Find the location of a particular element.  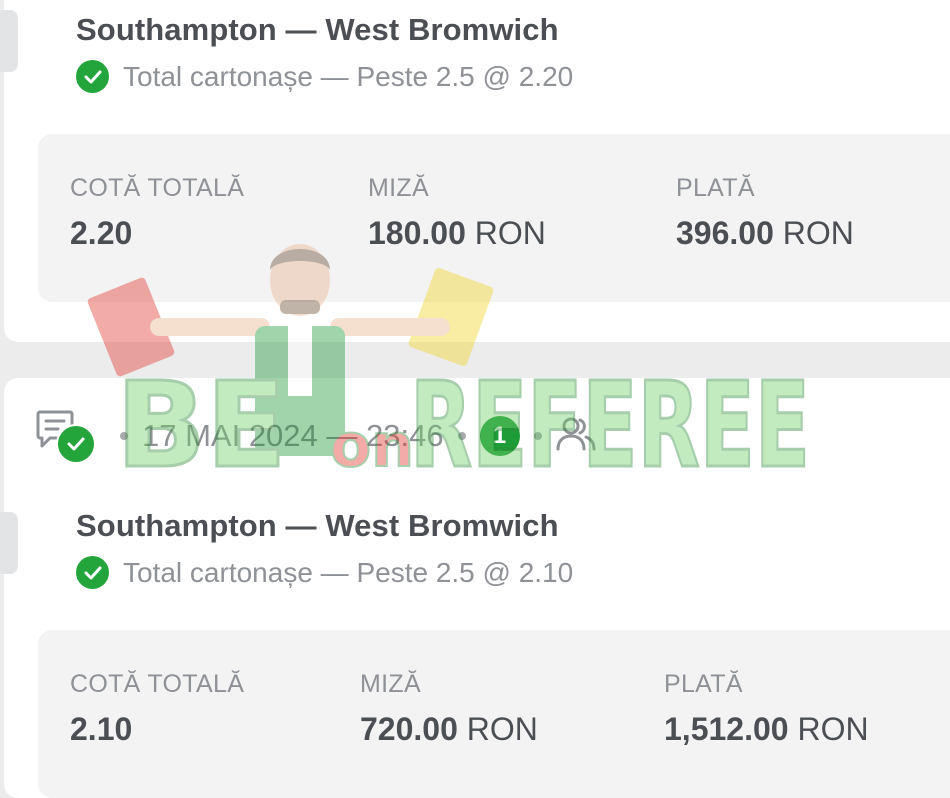

payout-amount: 1,512.00 is located at coordinates (726, 729).